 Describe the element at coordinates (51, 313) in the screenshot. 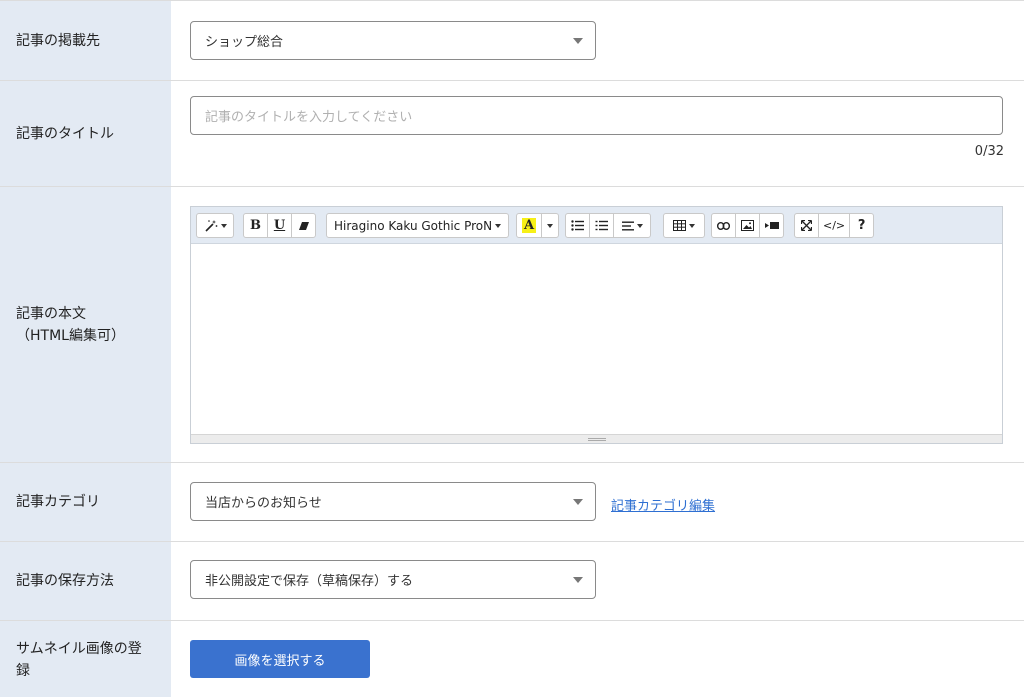

I see `body-label-line1: 記事の本文` at that location.